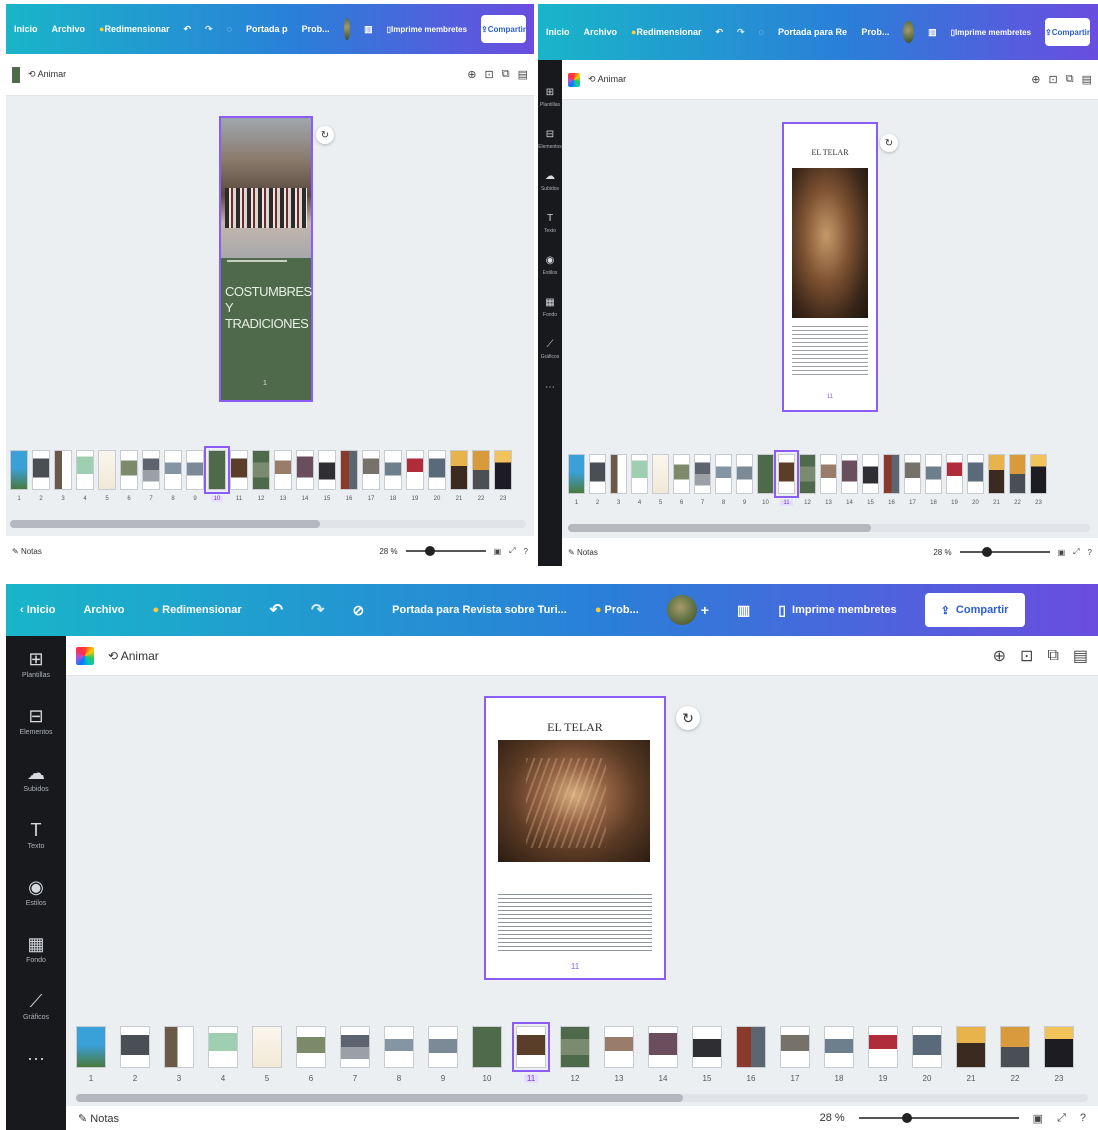 The width and height of the screenshot is (1098, 1130). Describe the element at coordinates (427, 29) in the screenshot. I see `print-button: ▯ Imprime membretes` at that location.